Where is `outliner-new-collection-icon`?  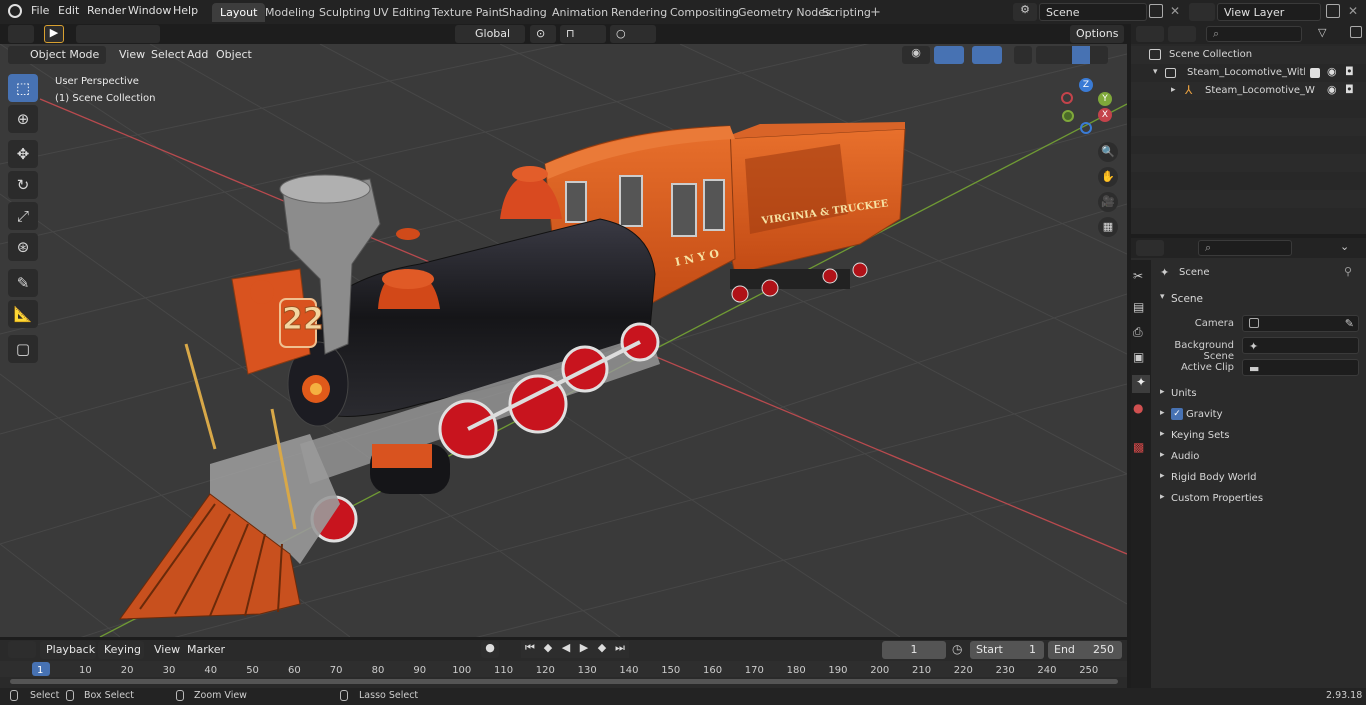
outliner-new-collection-icon is located at coordinates (1356, 32).